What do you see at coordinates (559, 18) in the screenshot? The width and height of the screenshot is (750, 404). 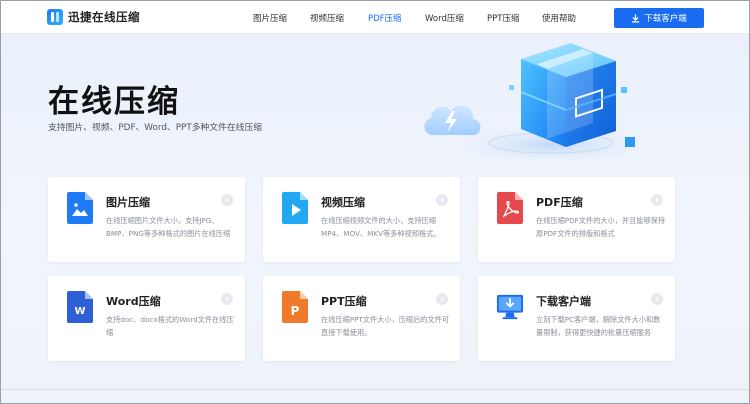 I see `nav-item-help: 使用帮助` at bounding box center [559, 18].